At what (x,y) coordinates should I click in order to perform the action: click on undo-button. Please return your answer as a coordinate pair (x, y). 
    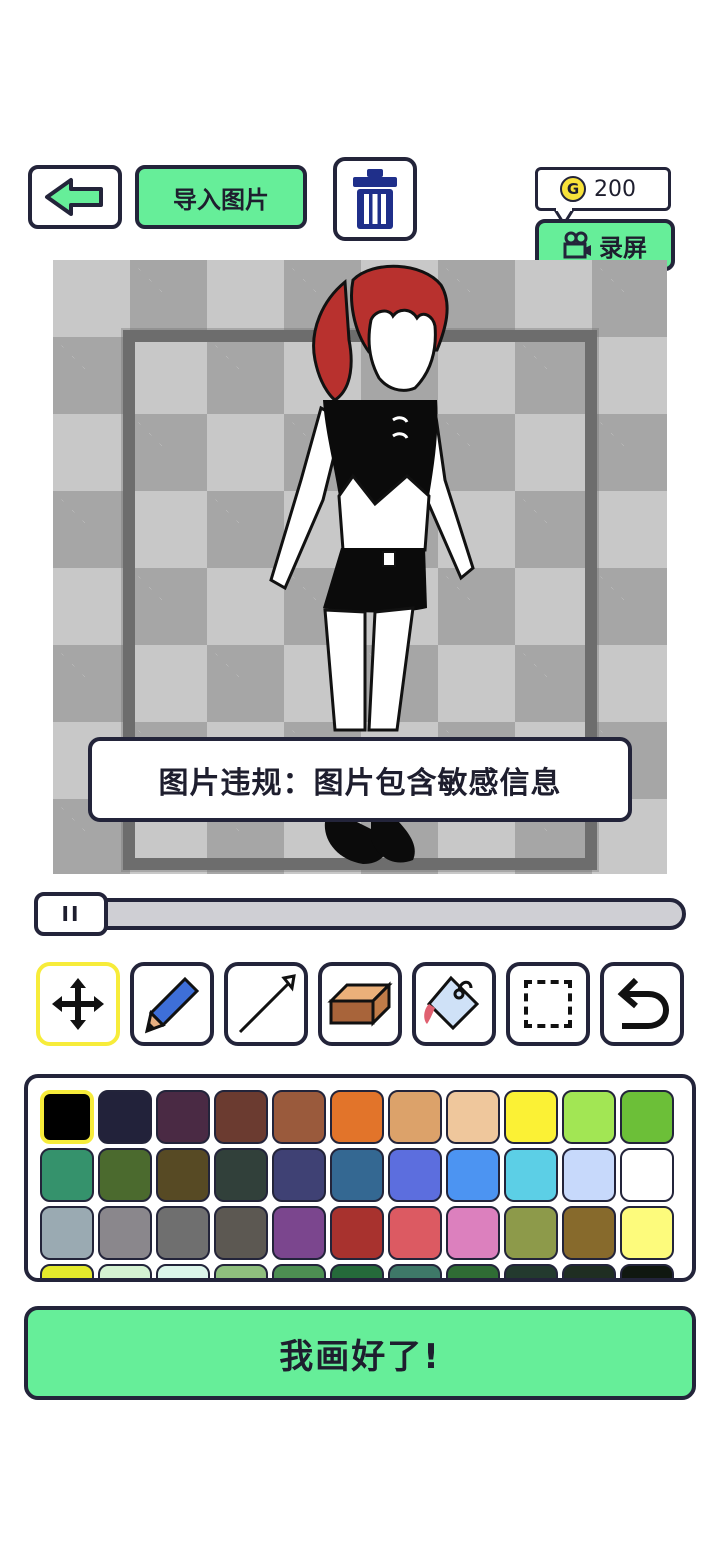
    Looking at the image, I should click on (642, 1004).